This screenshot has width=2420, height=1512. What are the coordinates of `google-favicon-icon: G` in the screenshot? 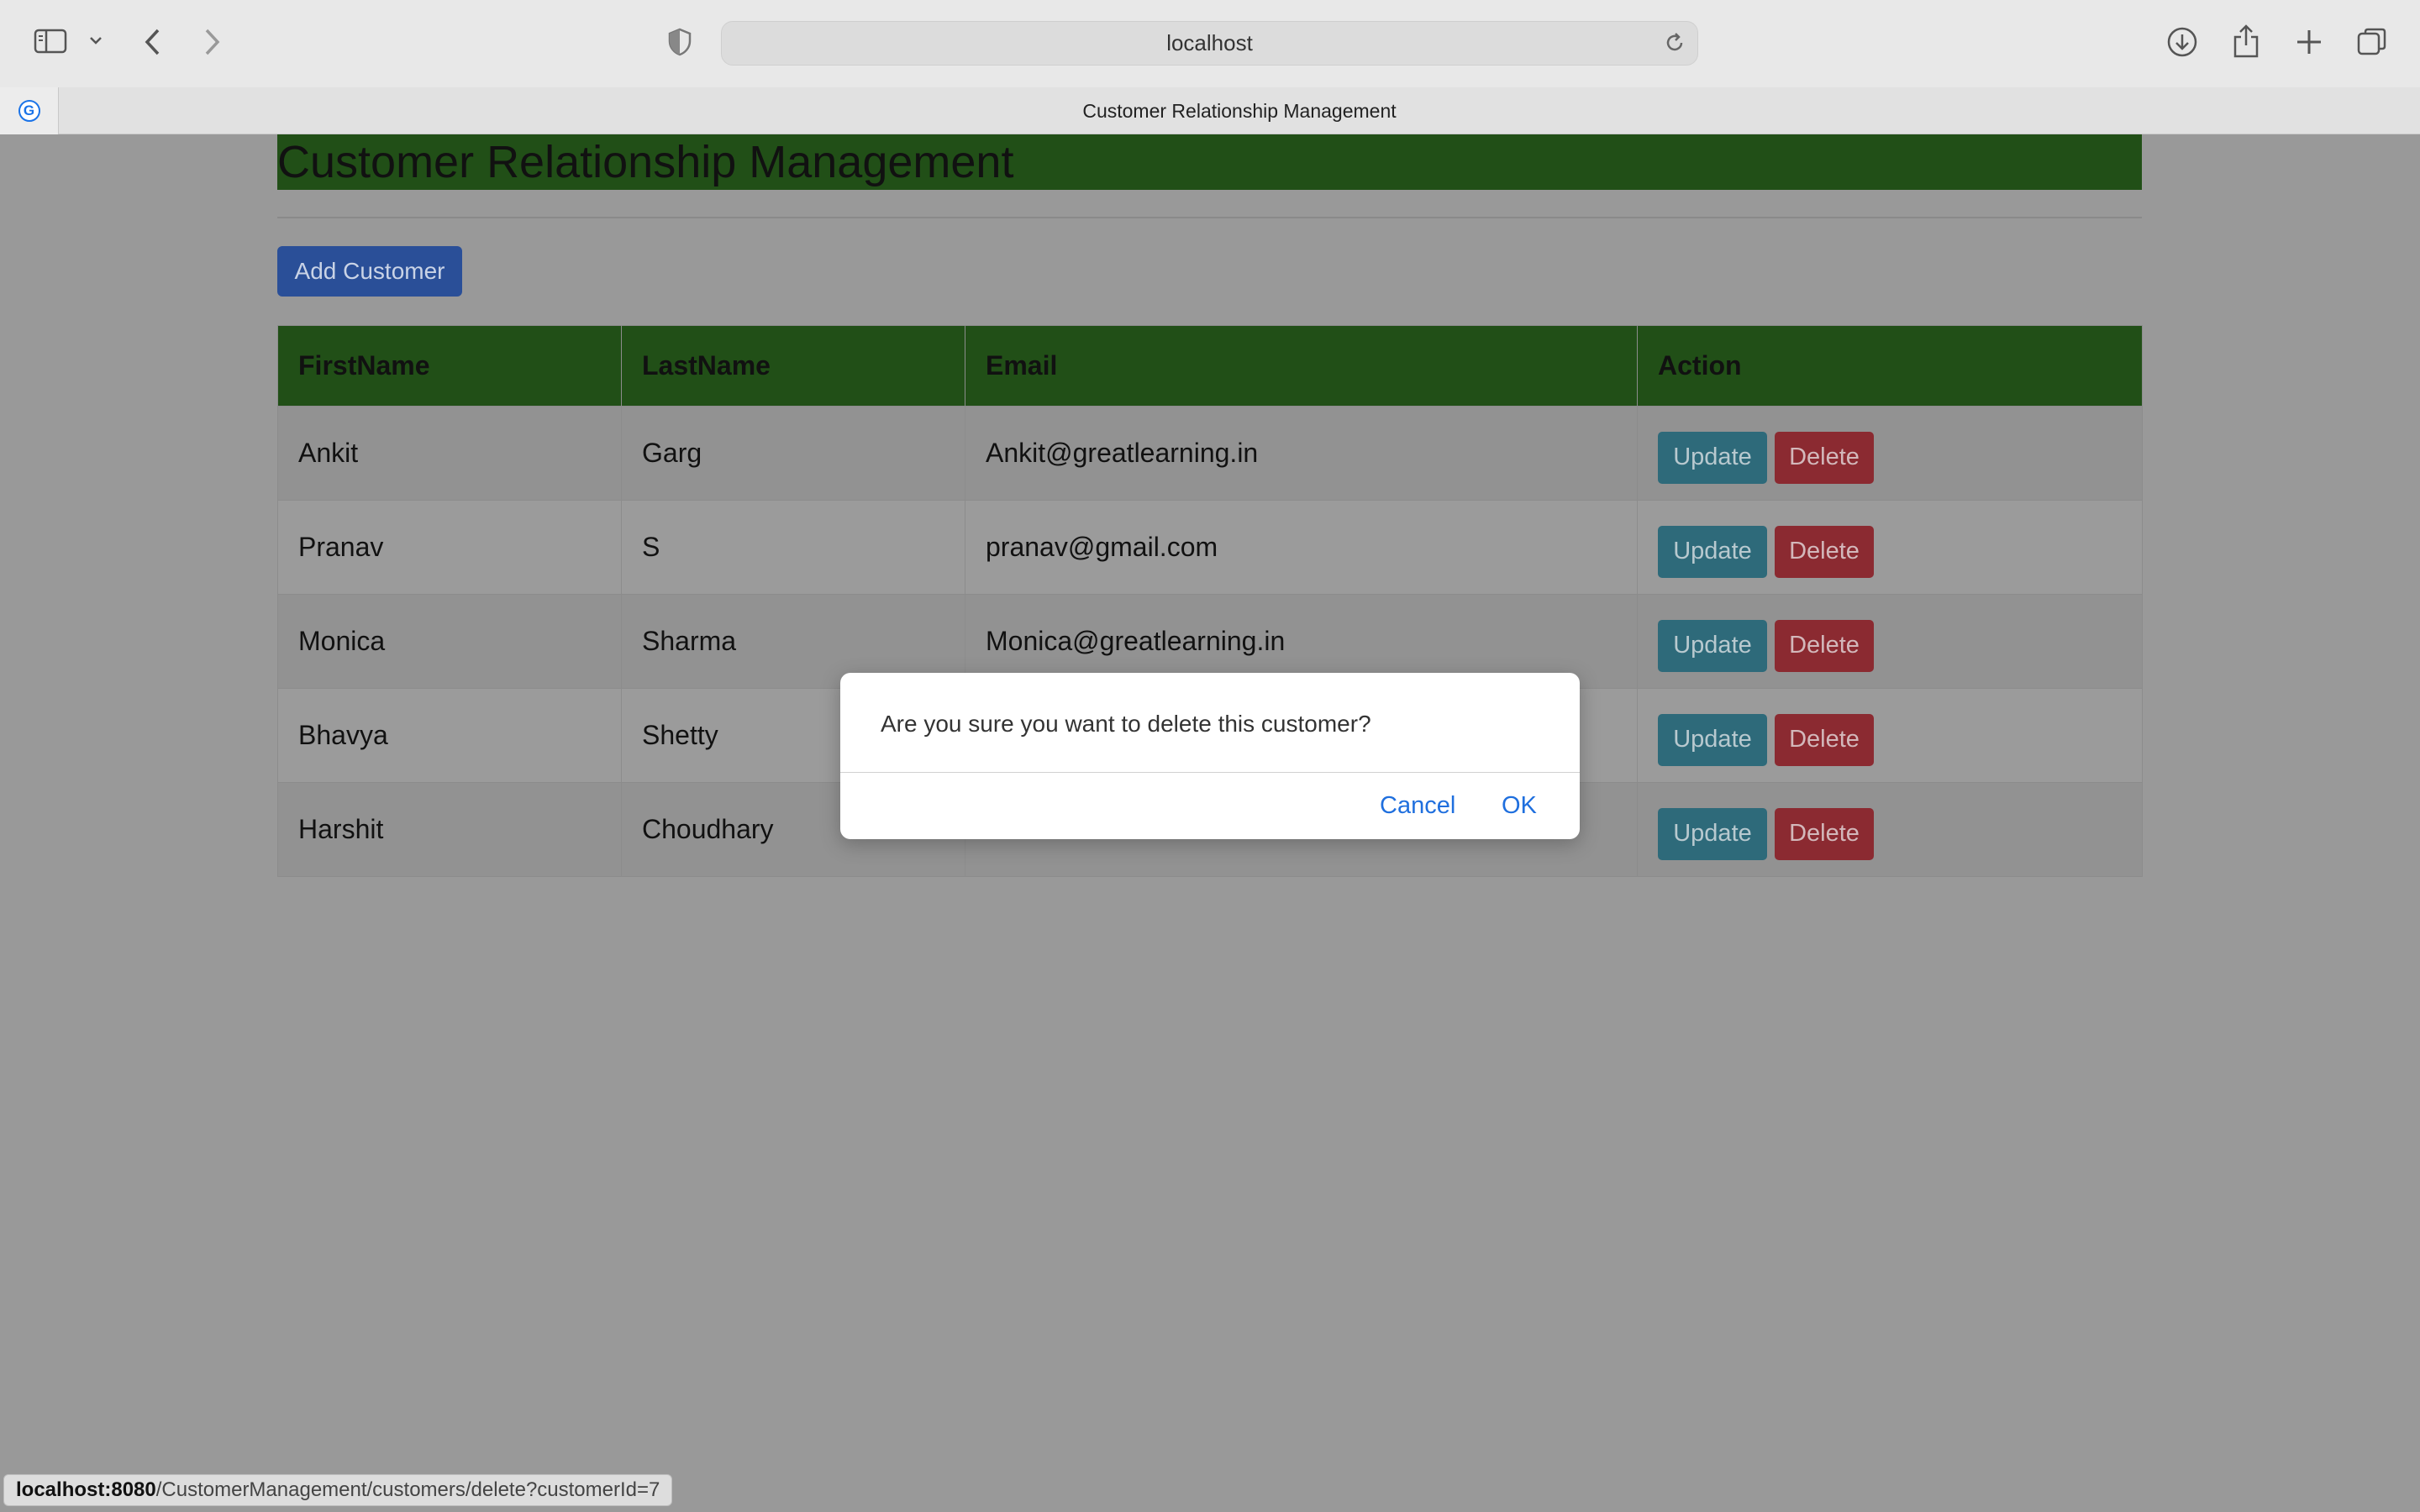 It's located at (29, 111).